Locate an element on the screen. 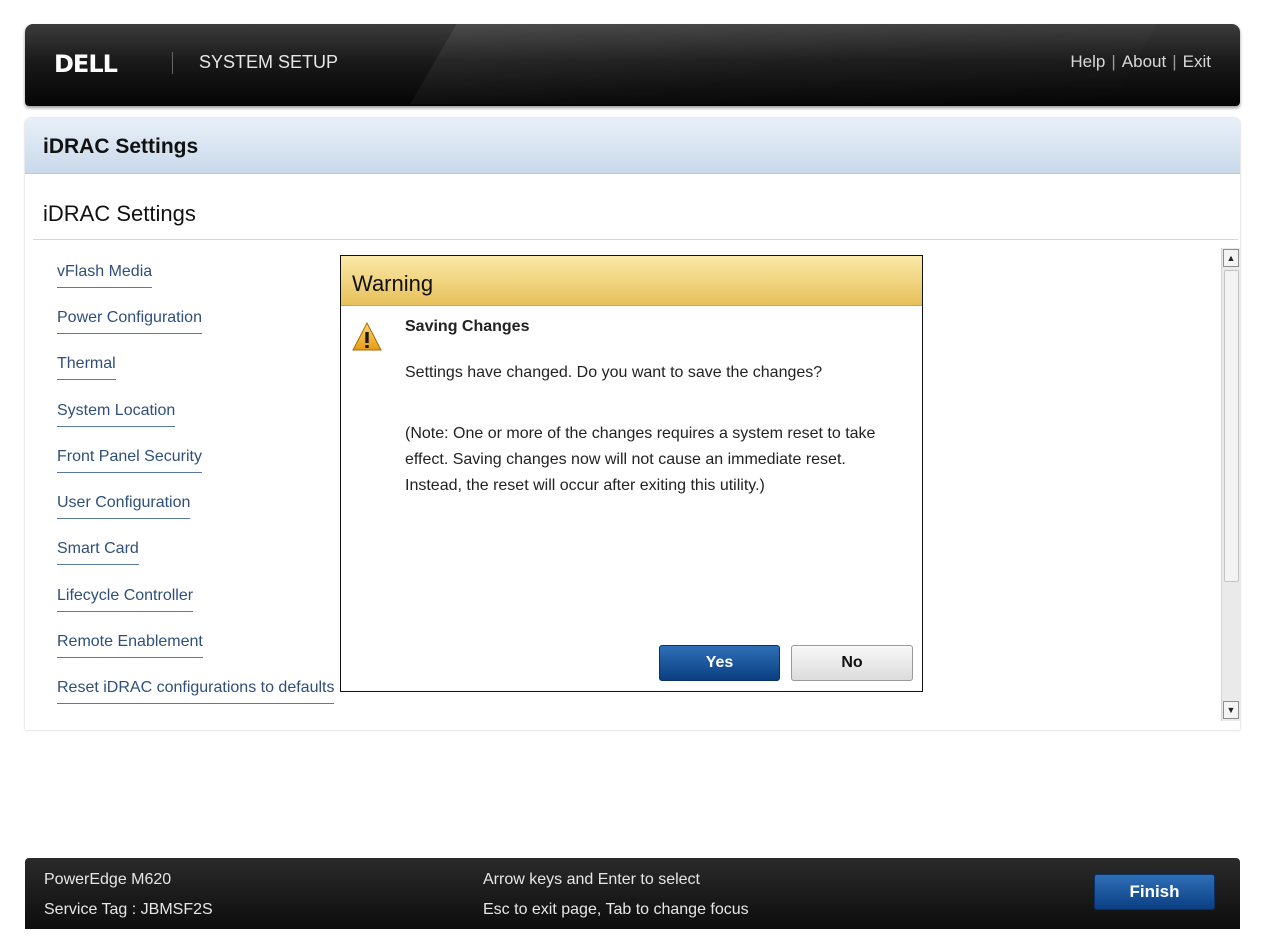  menu-item-vflash-media: vFlash Media is located at coordinates (105, 275).